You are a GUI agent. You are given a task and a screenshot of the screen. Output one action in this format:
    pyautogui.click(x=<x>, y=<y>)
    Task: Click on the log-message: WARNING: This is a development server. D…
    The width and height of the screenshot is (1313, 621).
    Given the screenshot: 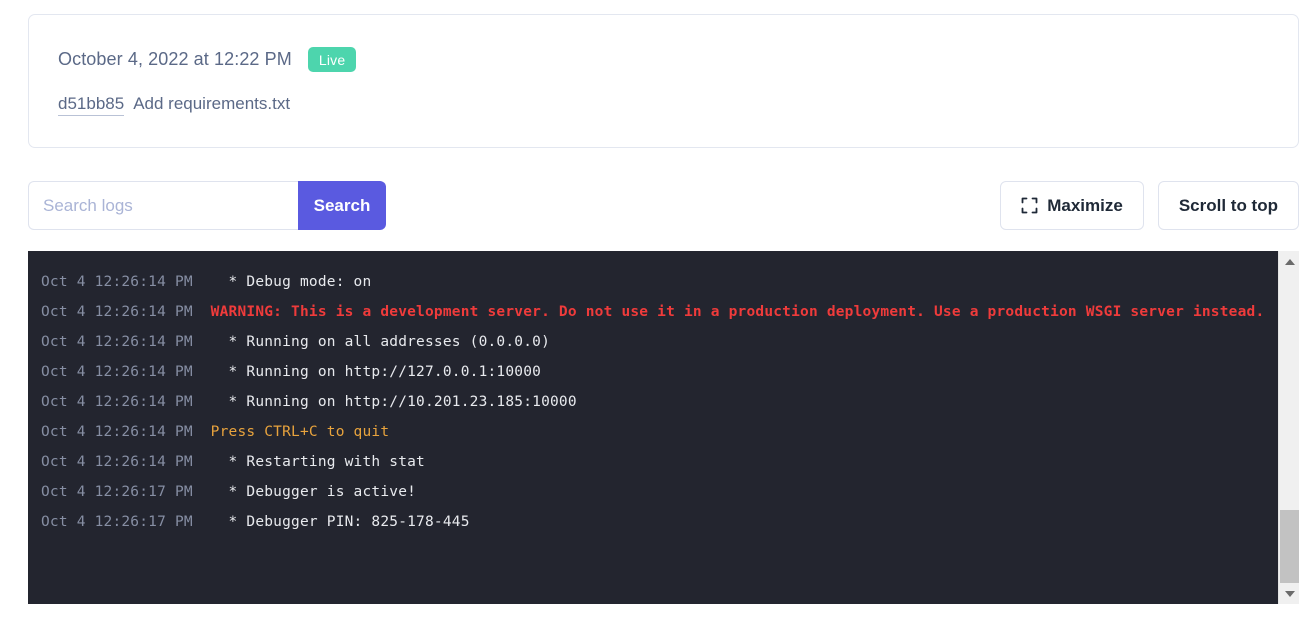 What is the action you would take?
    pyautogui.click(x=737, y=312)
    